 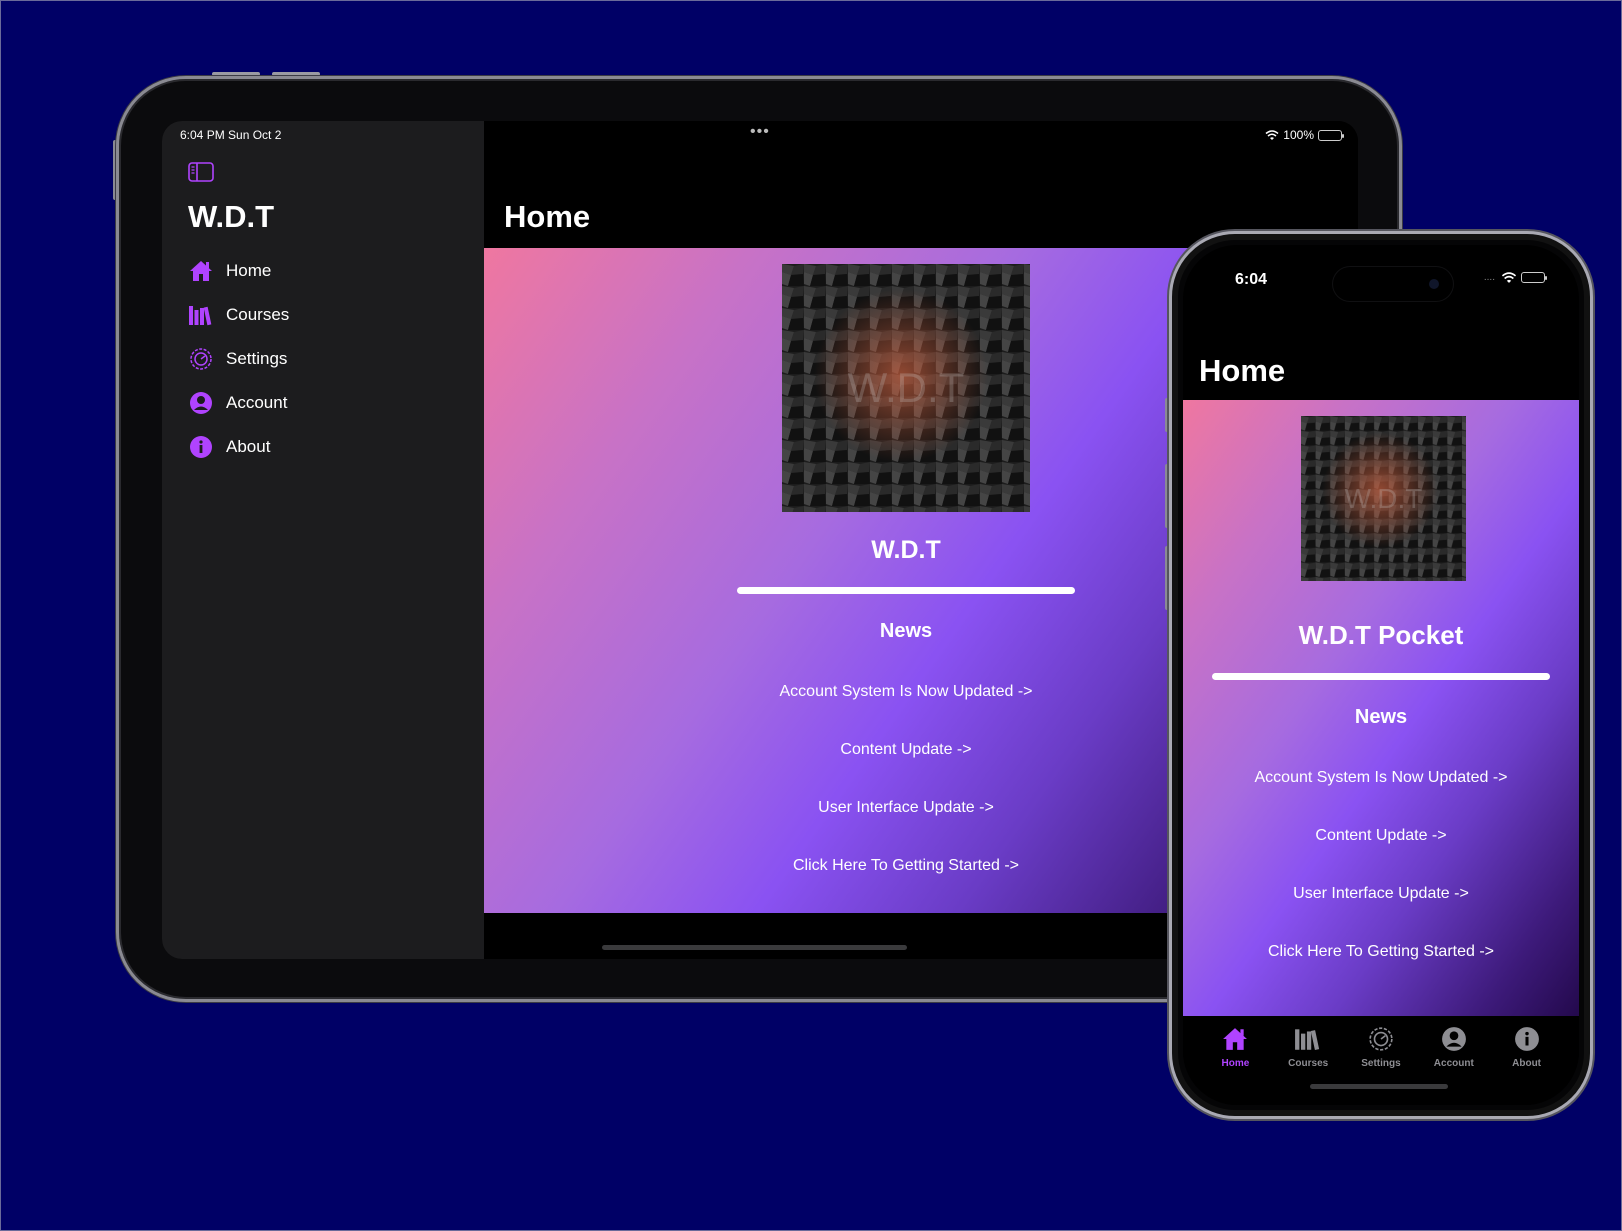 I want to click on sidebar-item-settings: Settings, so click(x=238, y=359).